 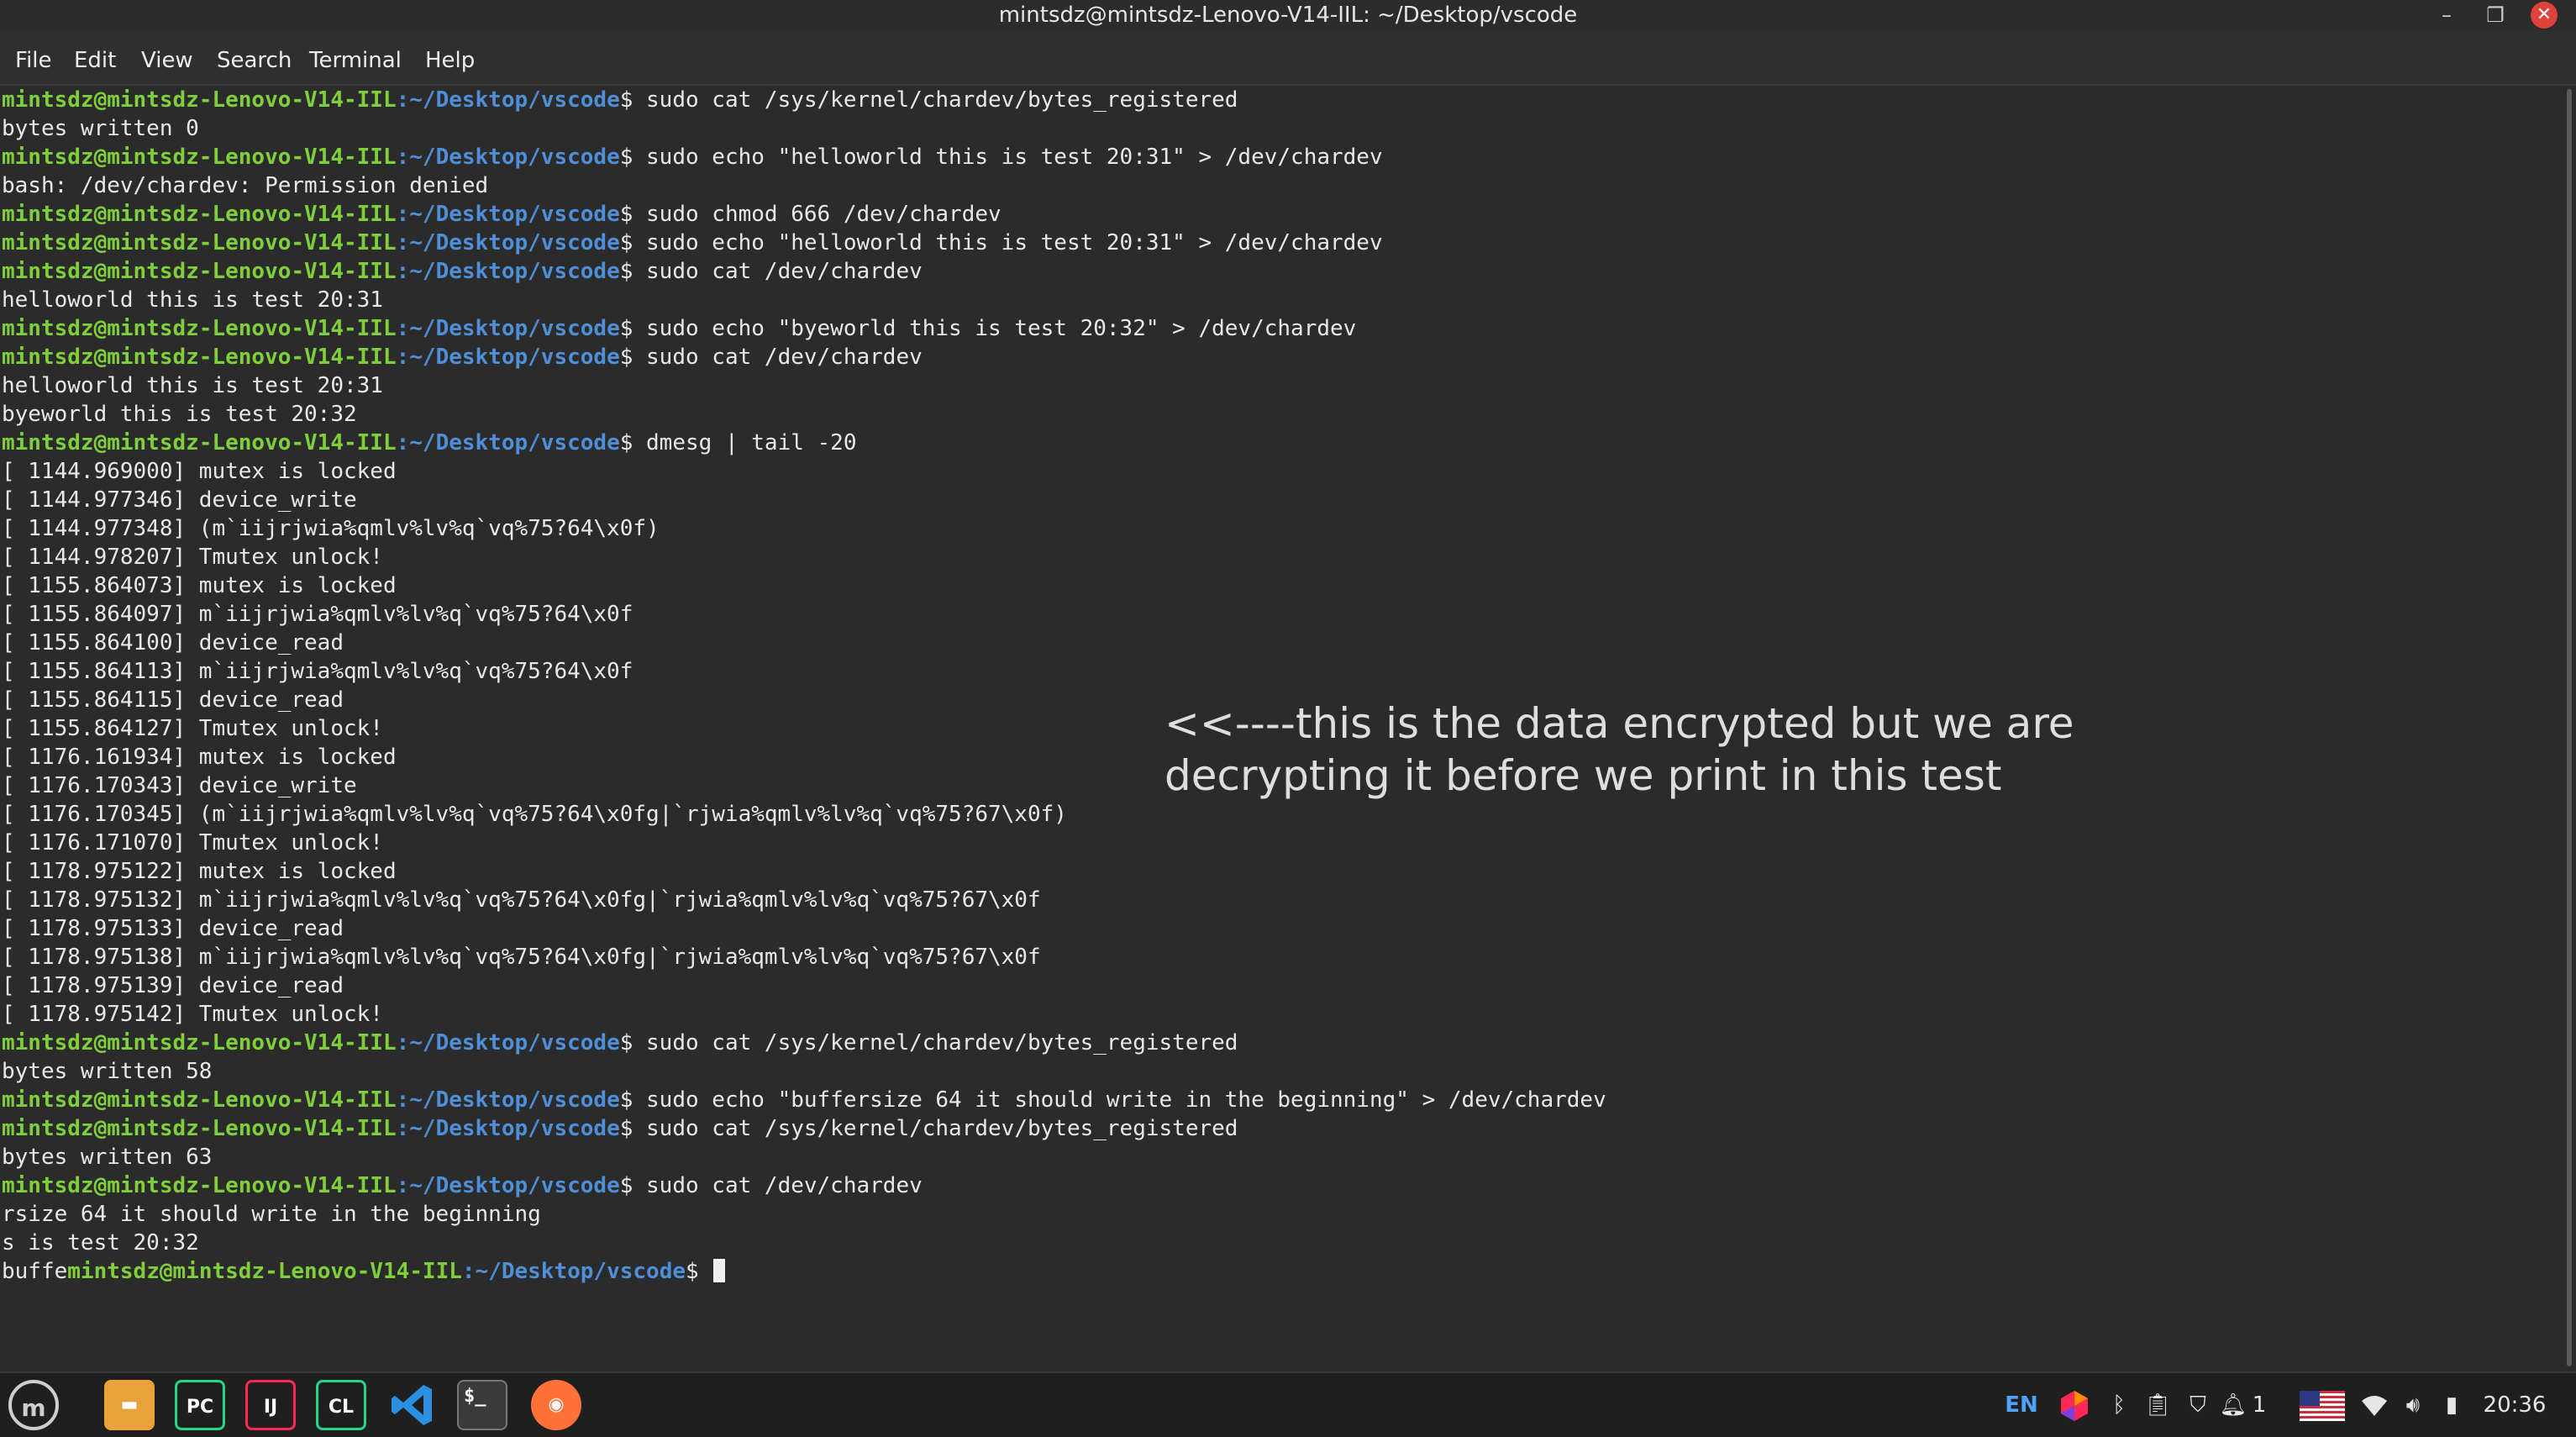 I want to click on taskbar-app-terminal: $_, so click(x=482, y=1405).